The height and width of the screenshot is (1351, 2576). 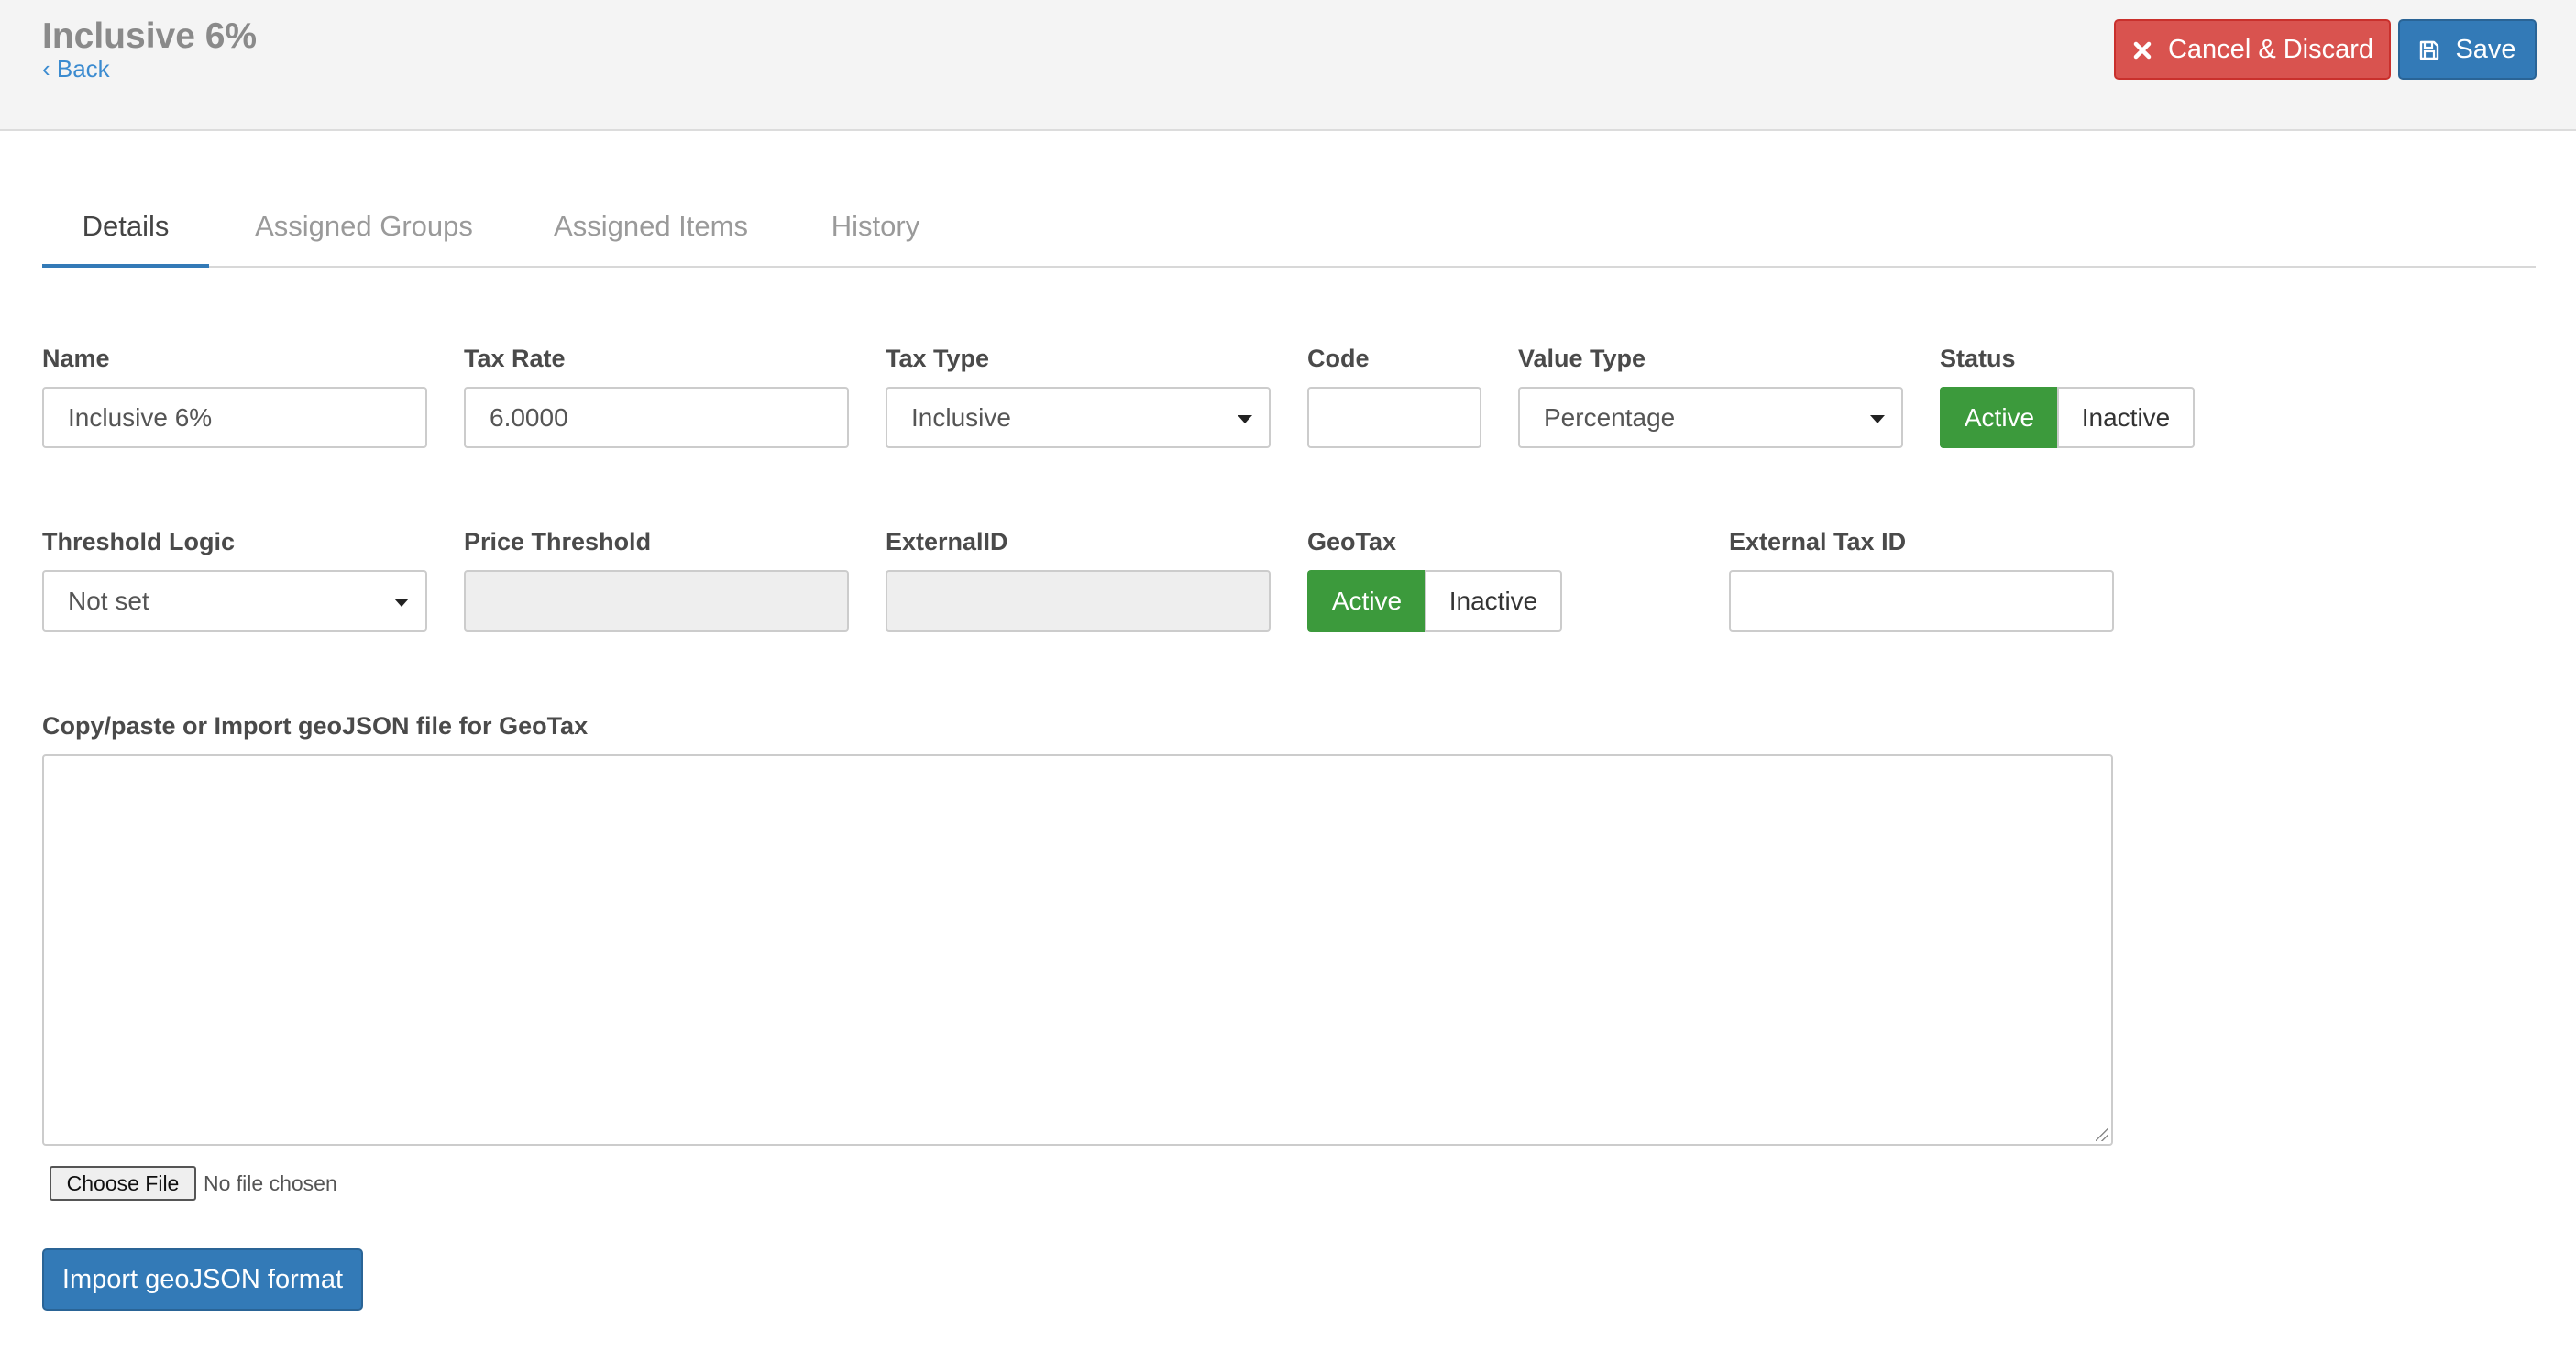 I want to click on tax-type-value: Inclusive, so click(x=961, y=417).